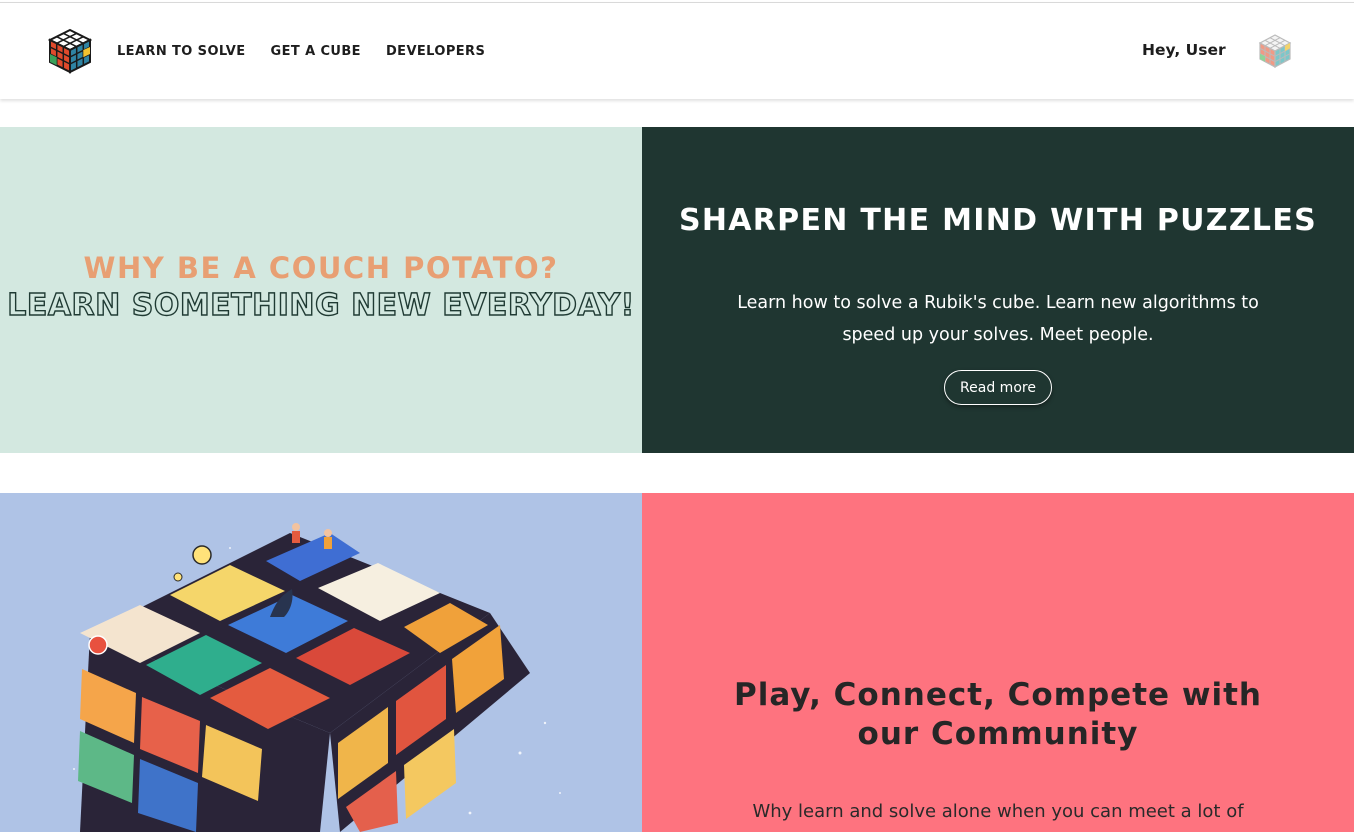 This screenshot has width=1354, height=832. Describe the element at coordinates (998, 387) in the screenshot. I see `read-more-button: Read more` at that location.